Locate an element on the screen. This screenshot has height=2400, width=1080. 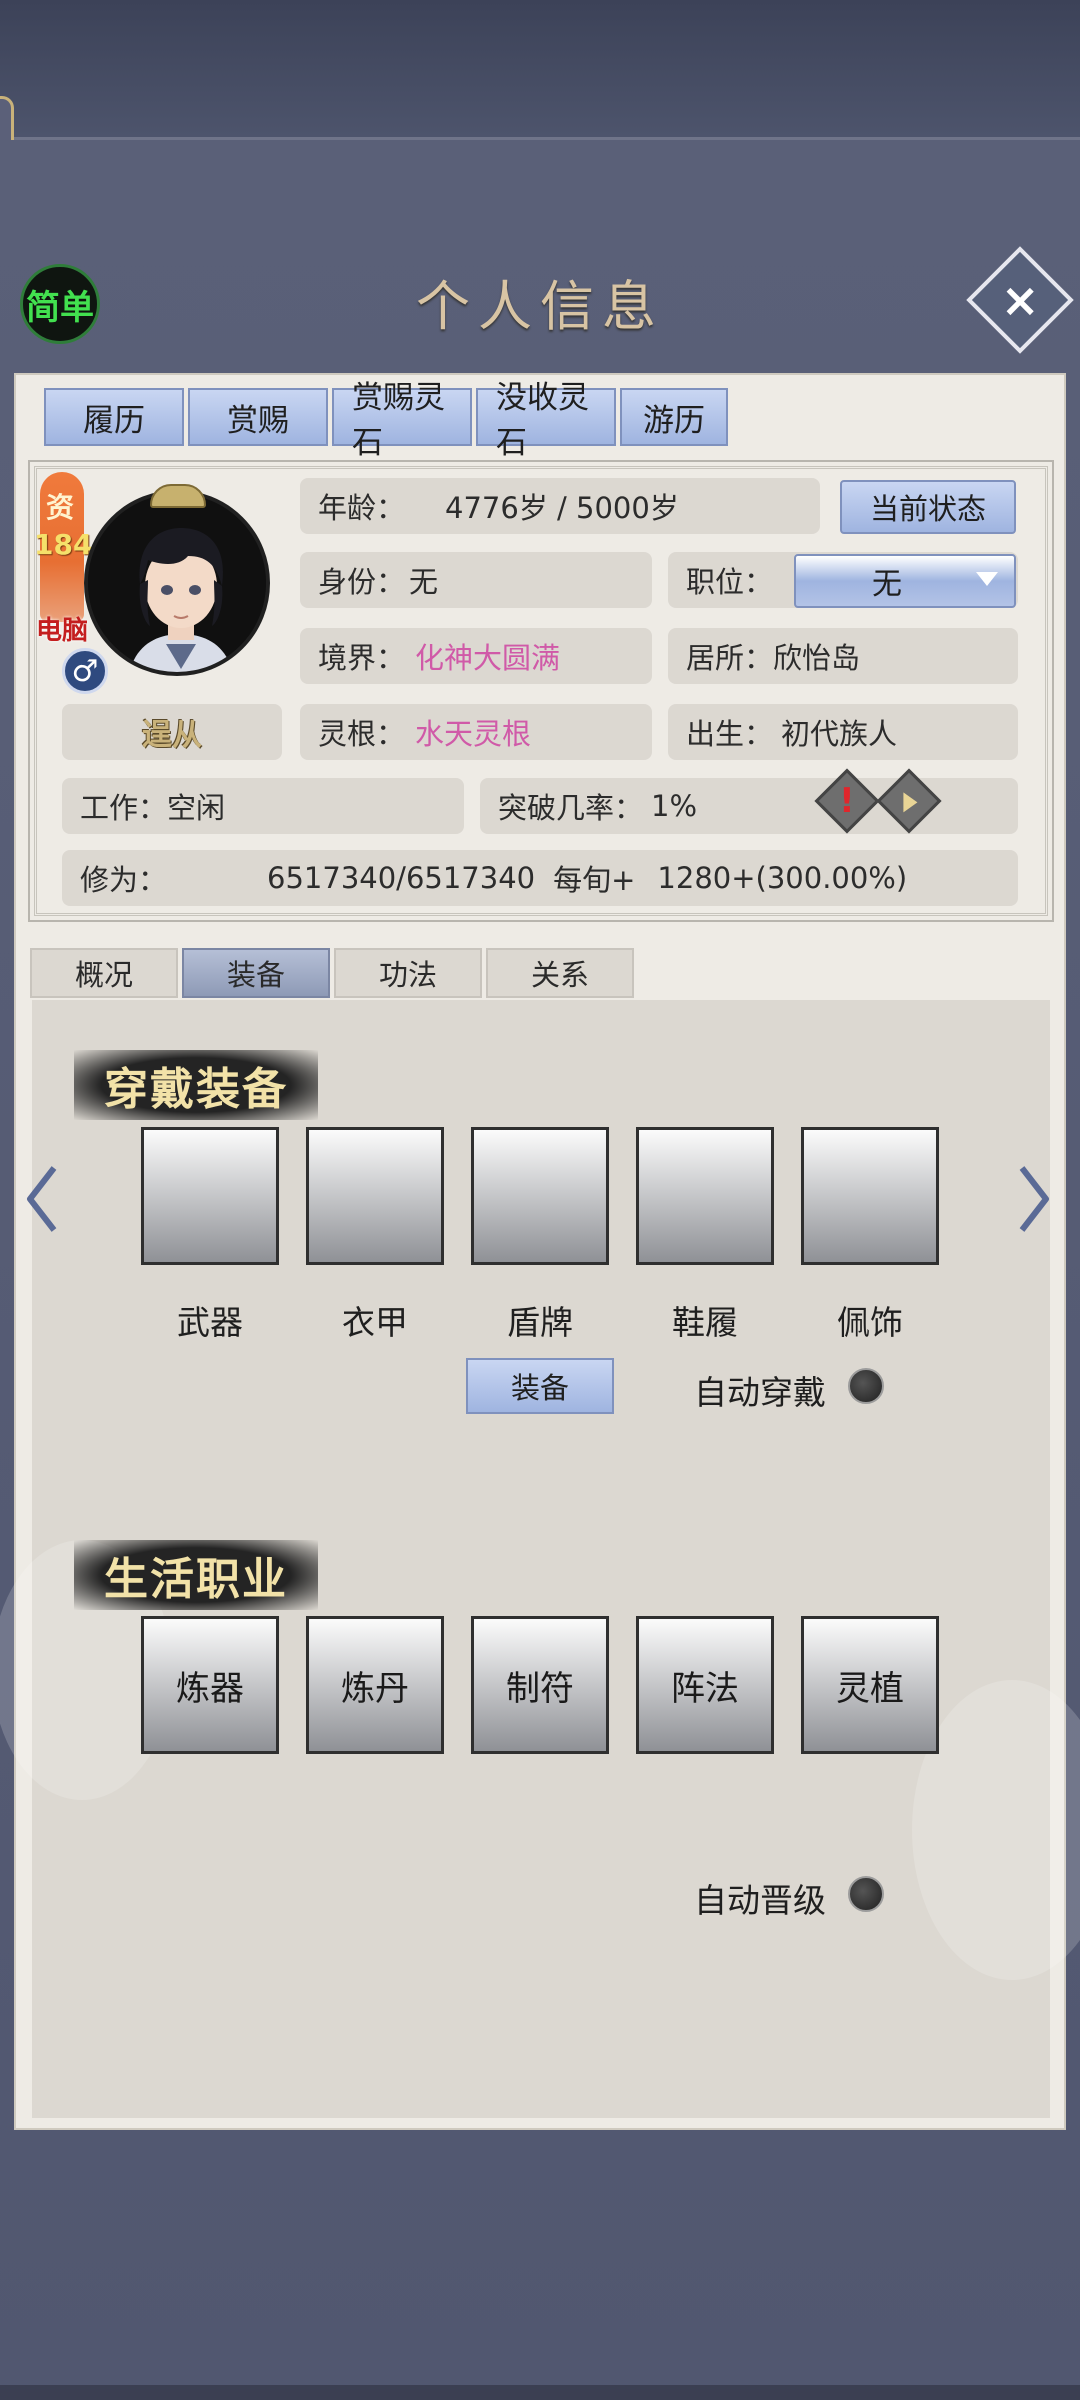
top-bar is located at coordinates (540, 70).